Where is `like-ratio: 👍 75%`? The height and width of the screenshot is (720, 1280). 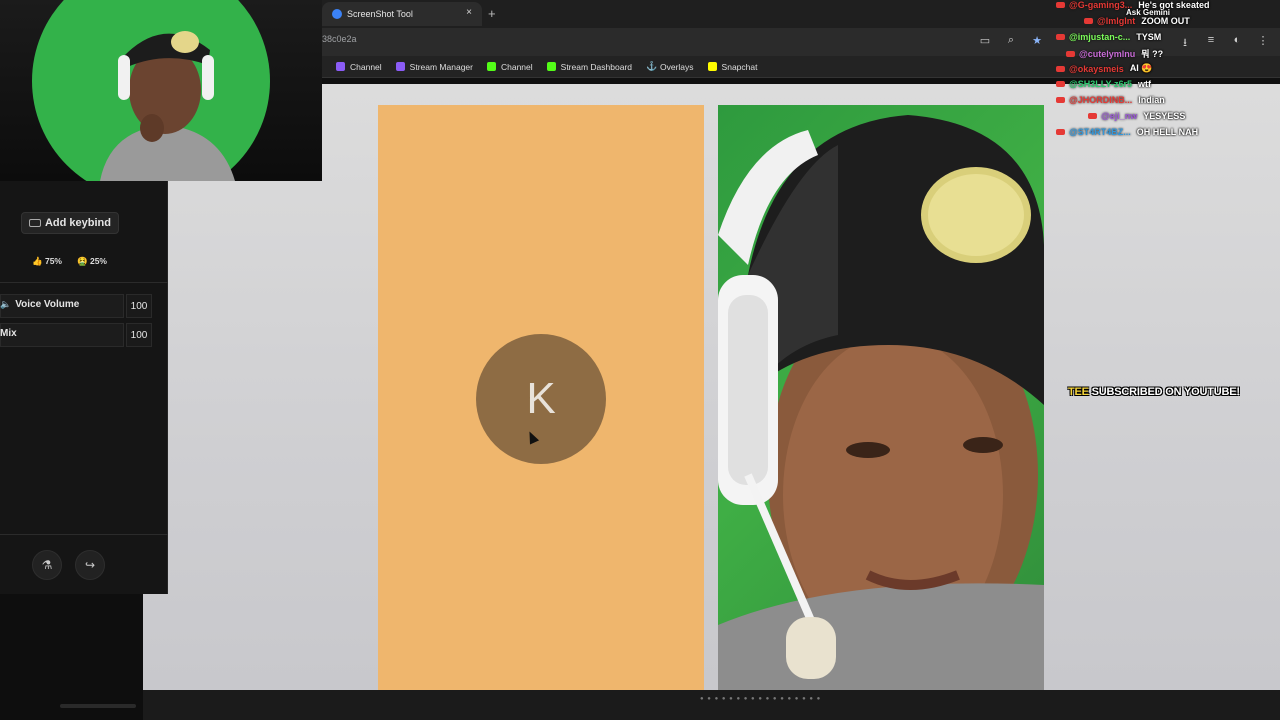
like-ratio: 👍 75% is located at coordinates (47, 261).